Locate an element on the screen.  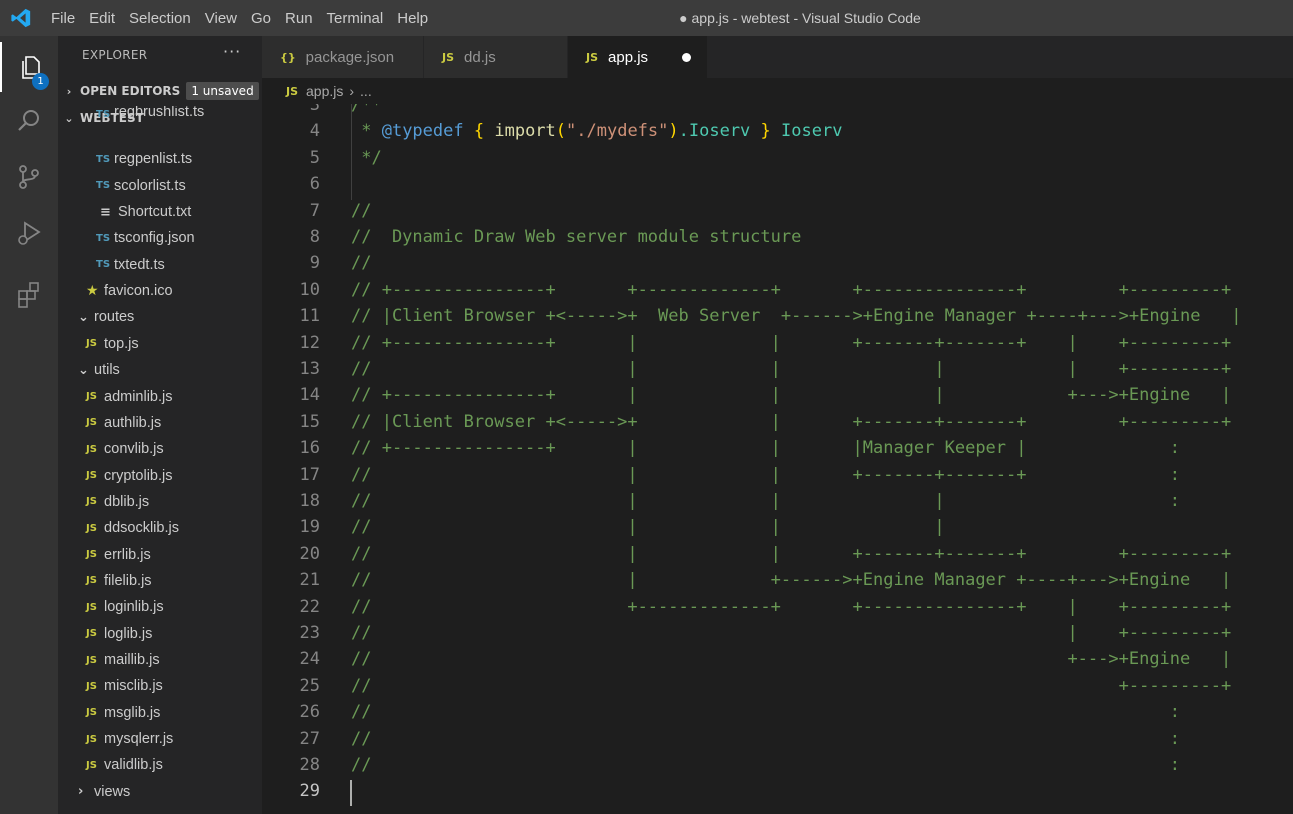
tab-label: dd.js is located at coordinates (480, 57).